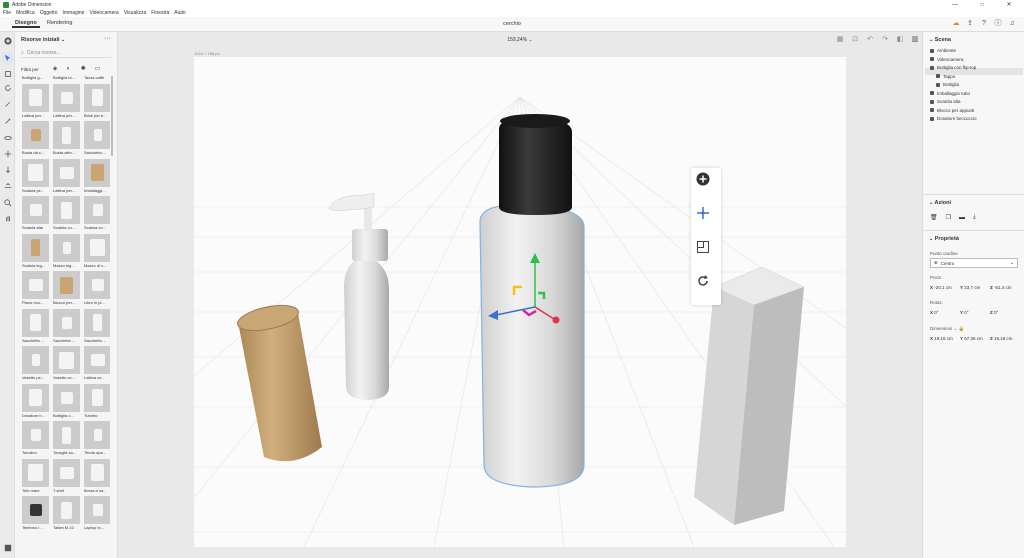 Image resolution: width=1024 pixels, height=558 pixels. What do you see at coordinates (840, 40) in the screenshot?
I see `grid-toggle-icon: ▦` at bounding box center [840, 40].